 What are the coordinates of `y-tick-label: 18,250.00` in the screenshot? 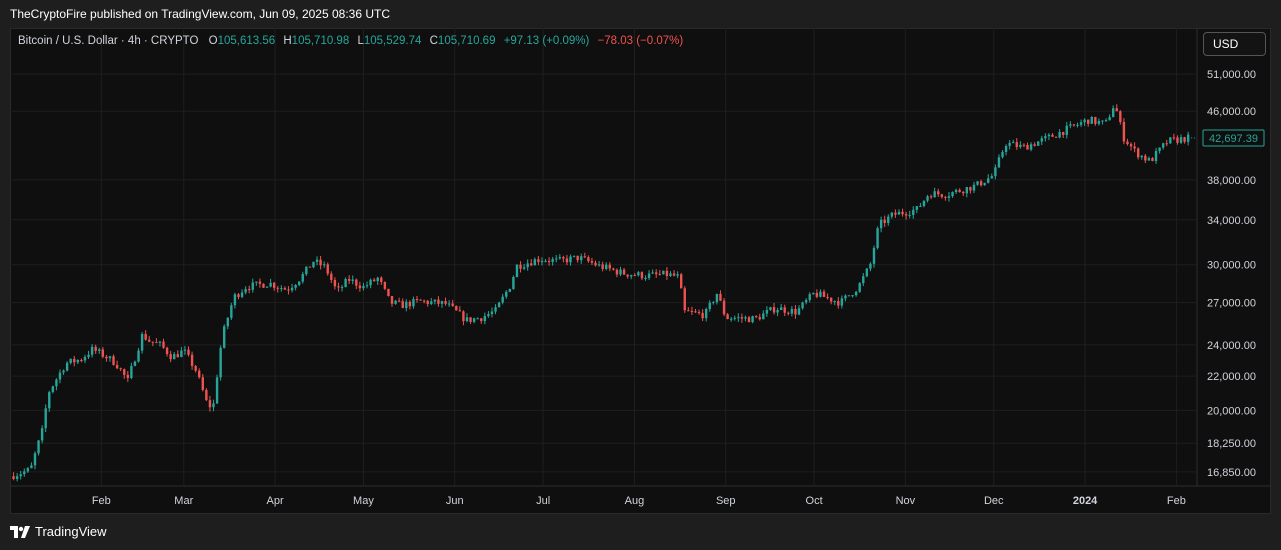 It's located at (1231, 444).